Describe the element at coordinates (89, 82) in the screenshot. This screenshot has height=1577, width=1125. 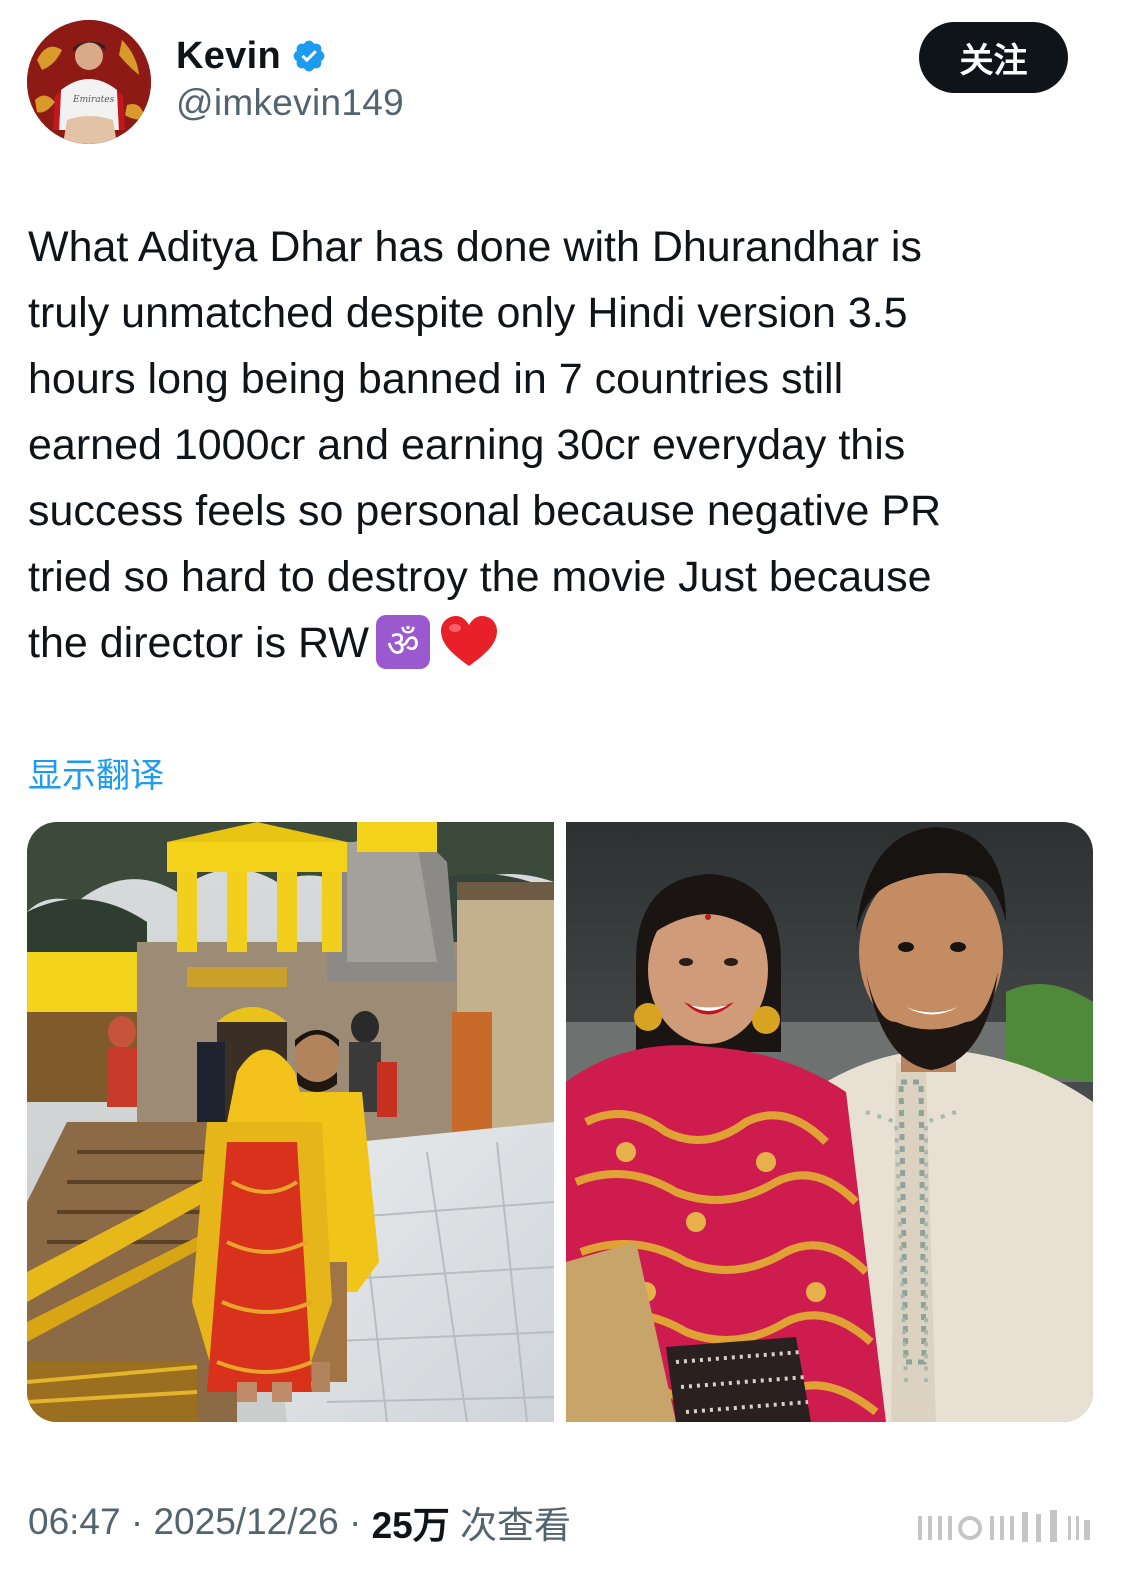
I see `avatar: Emirates` at that location.